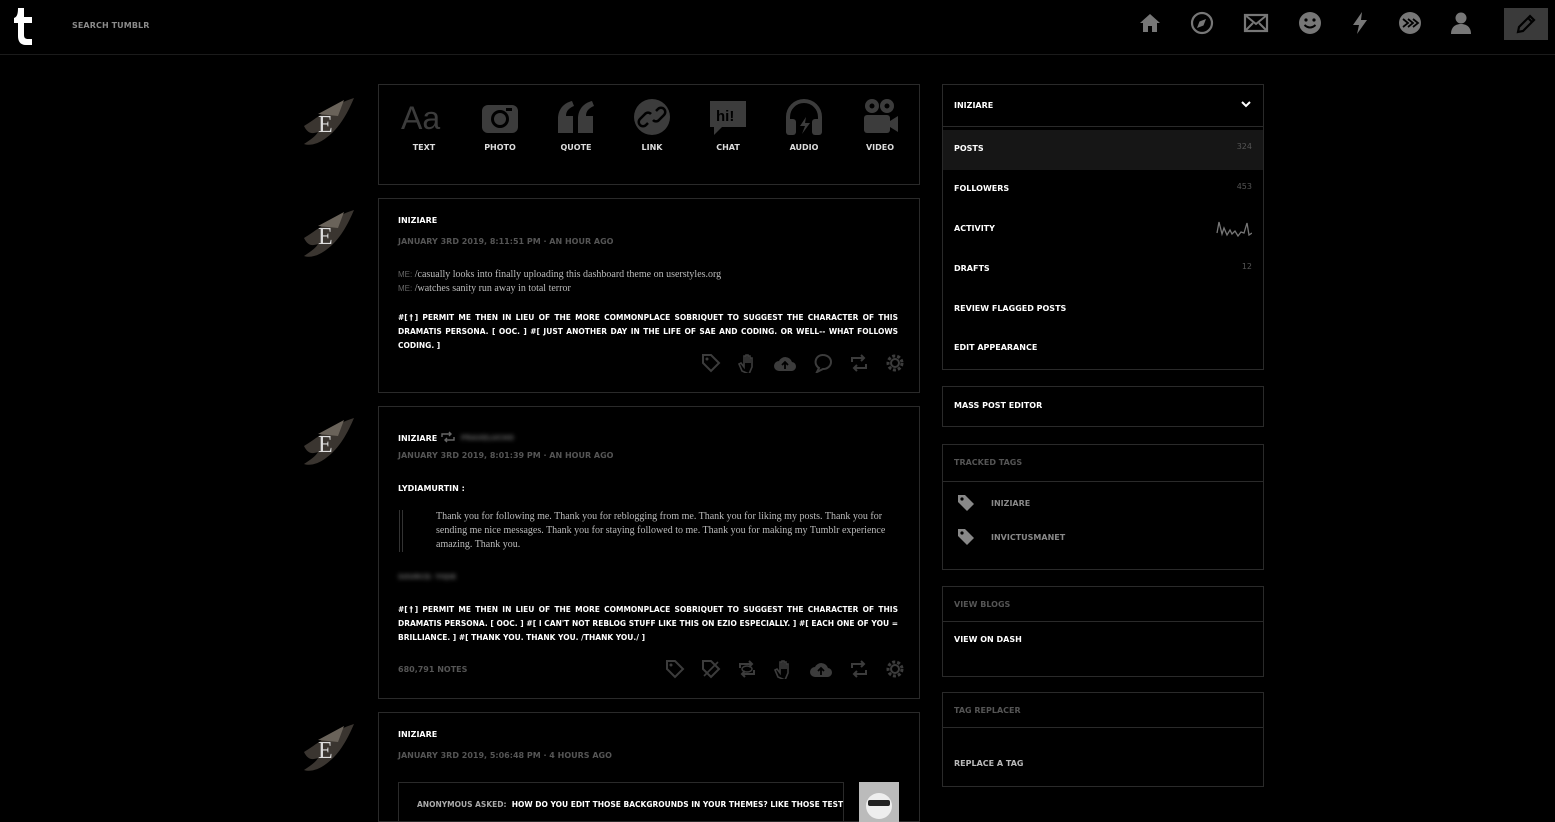 This screenshot has width=1555, height=822. Describe the element at coordinates (652, 147) in the screenshot. I see `post-type-label: LINK` at that location.